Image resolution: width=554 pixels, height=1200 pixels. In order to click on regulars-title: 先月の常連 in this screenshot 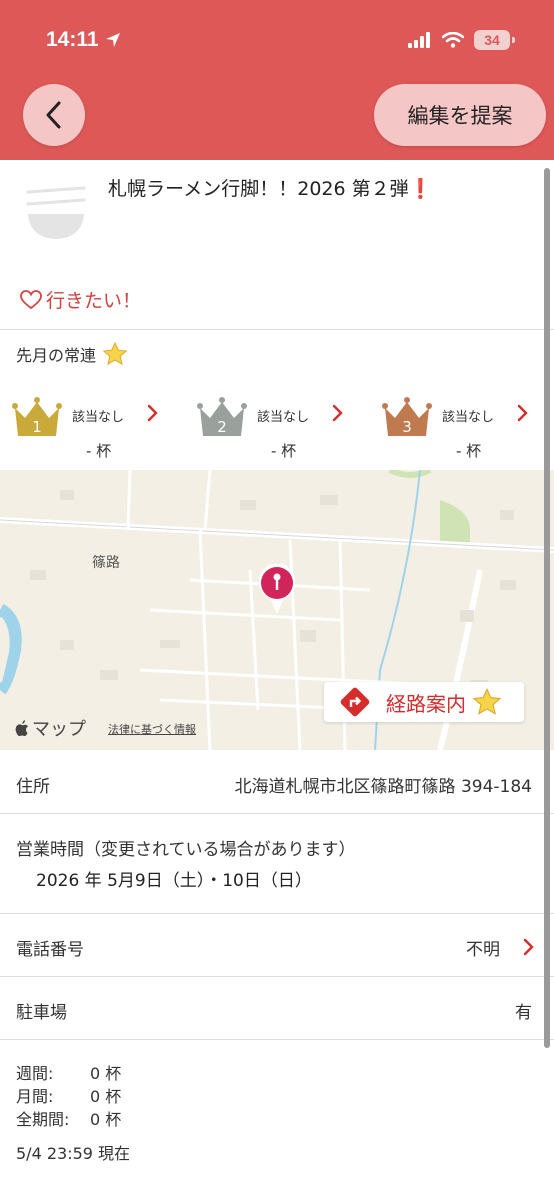, I will do `click(72, 354)`.